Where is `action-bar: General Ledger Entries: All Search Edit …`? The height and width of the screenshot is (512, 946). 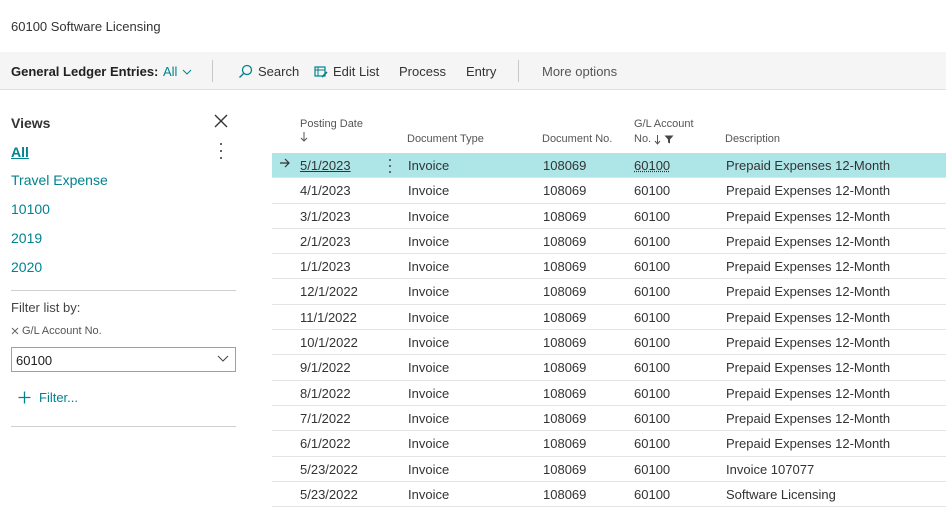 action-bar: General Ledger Entries: All Search Edit … is located at coordinates (473, 71).